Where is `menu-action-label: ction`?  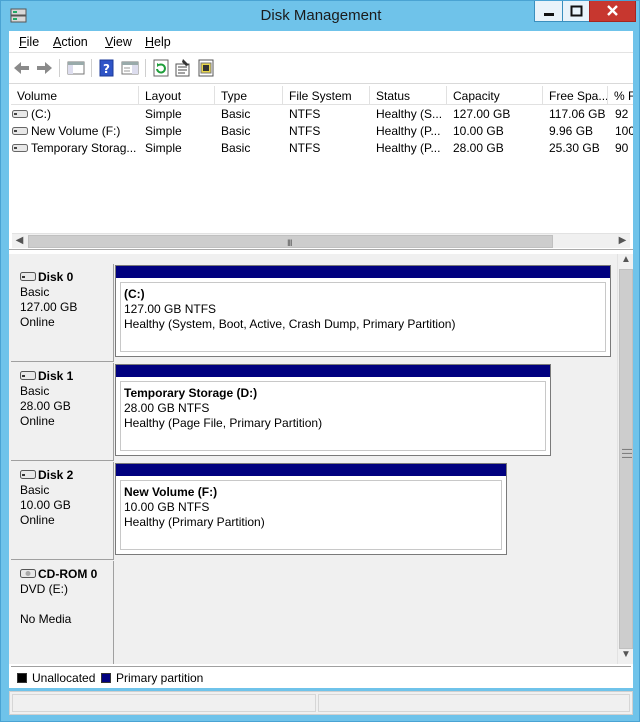
menu-action-label: ction is located at coordinates (74, 42).